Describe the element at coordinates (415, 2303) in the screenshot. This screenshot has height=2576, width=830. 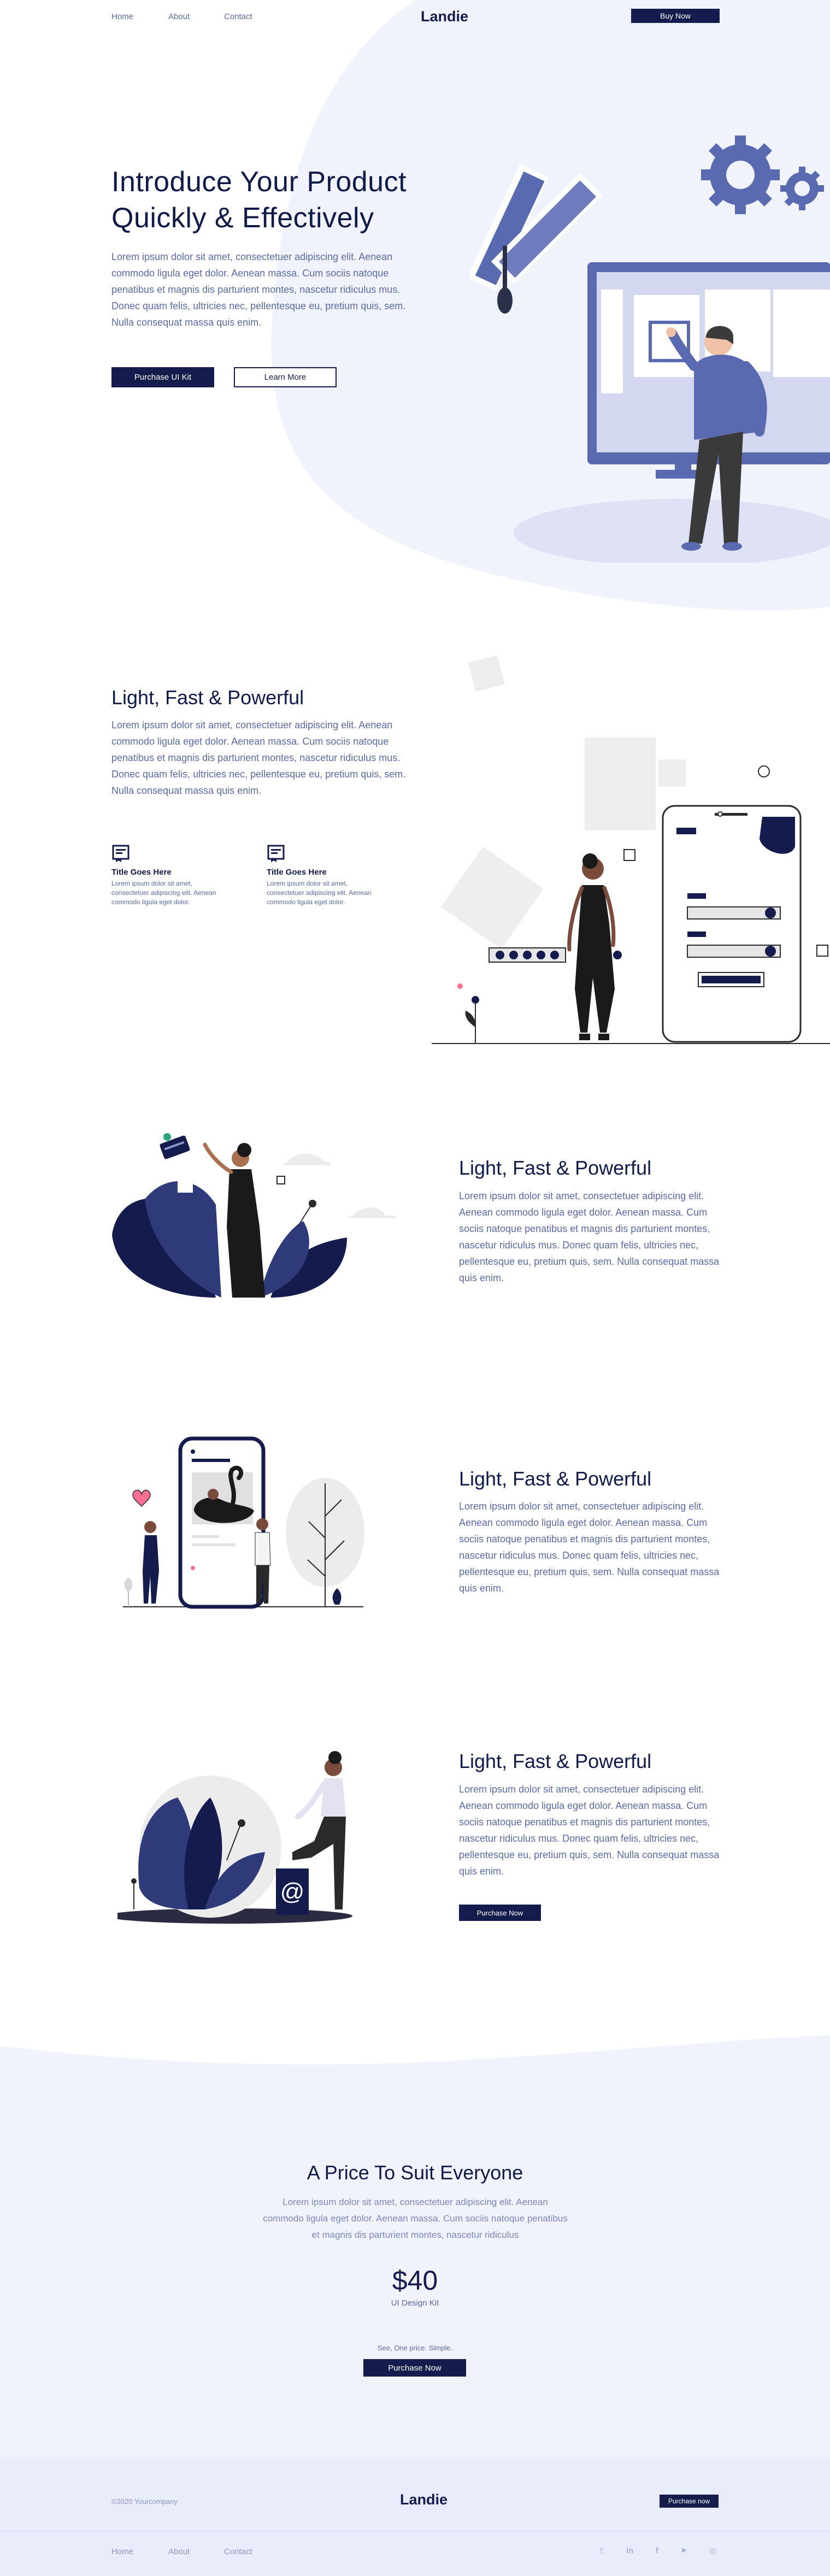
I see `price-product: UI Design Kit` at that location.